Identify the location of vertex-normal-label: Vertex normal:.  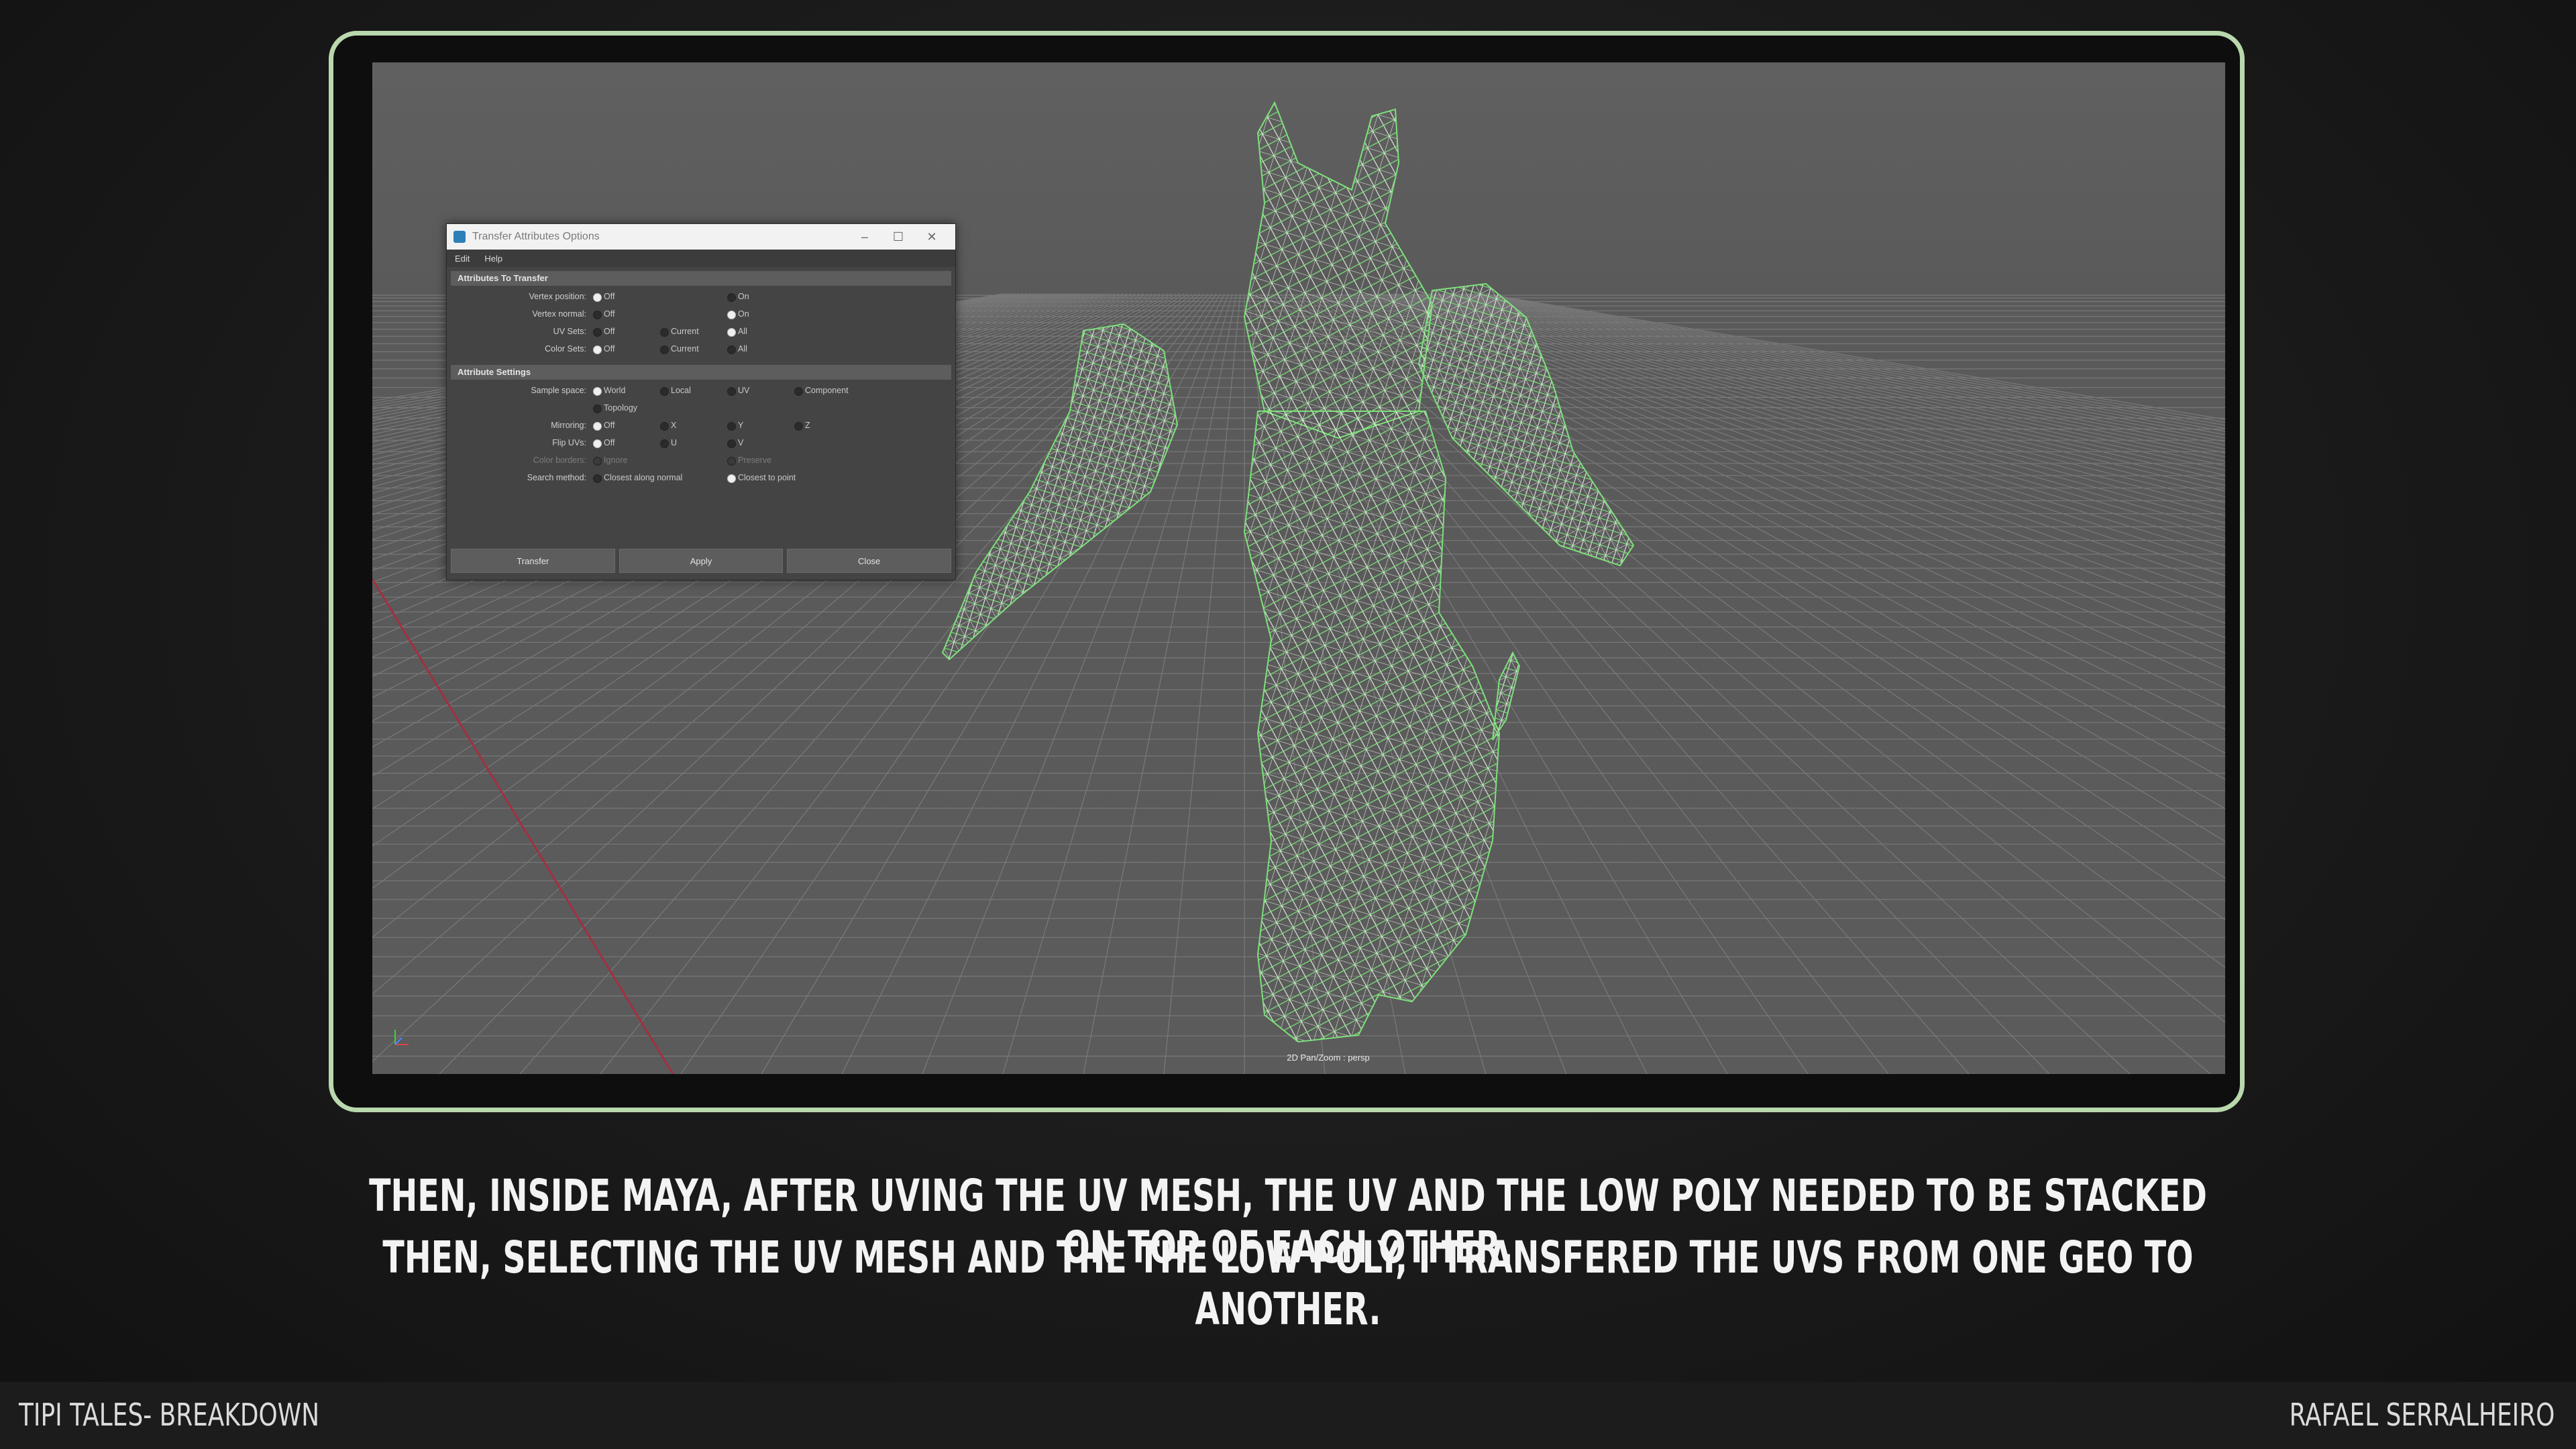
(559, 314).